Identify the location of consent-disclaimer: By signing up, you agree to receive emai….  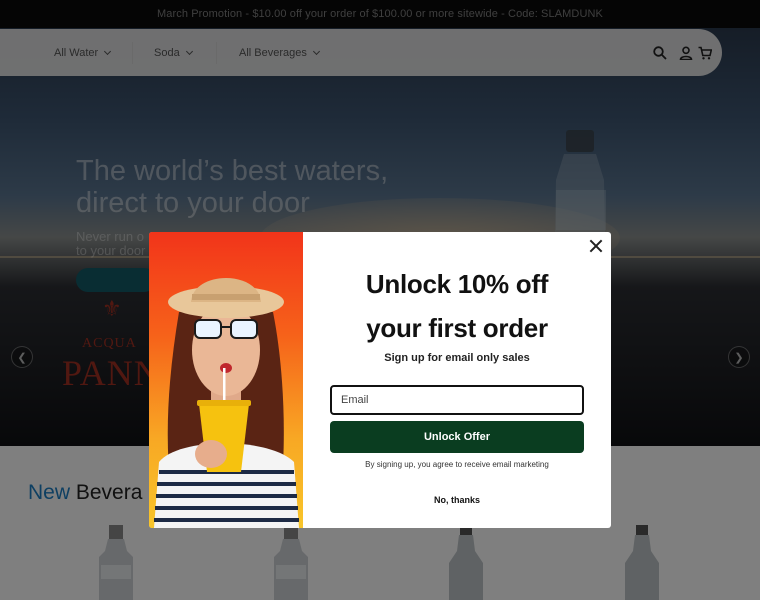
(457, 464).